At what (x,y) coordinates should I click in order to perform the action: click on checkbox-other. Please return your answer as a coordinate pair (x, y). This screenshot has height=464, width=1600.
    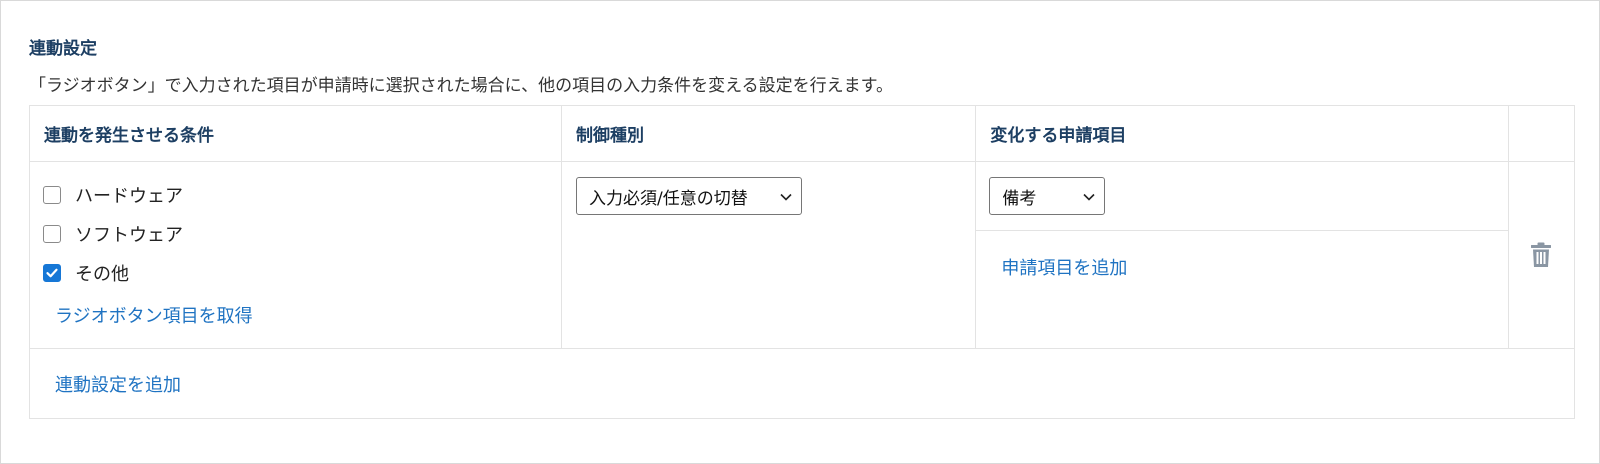
    Looking at the image, I should click on (52, 273).